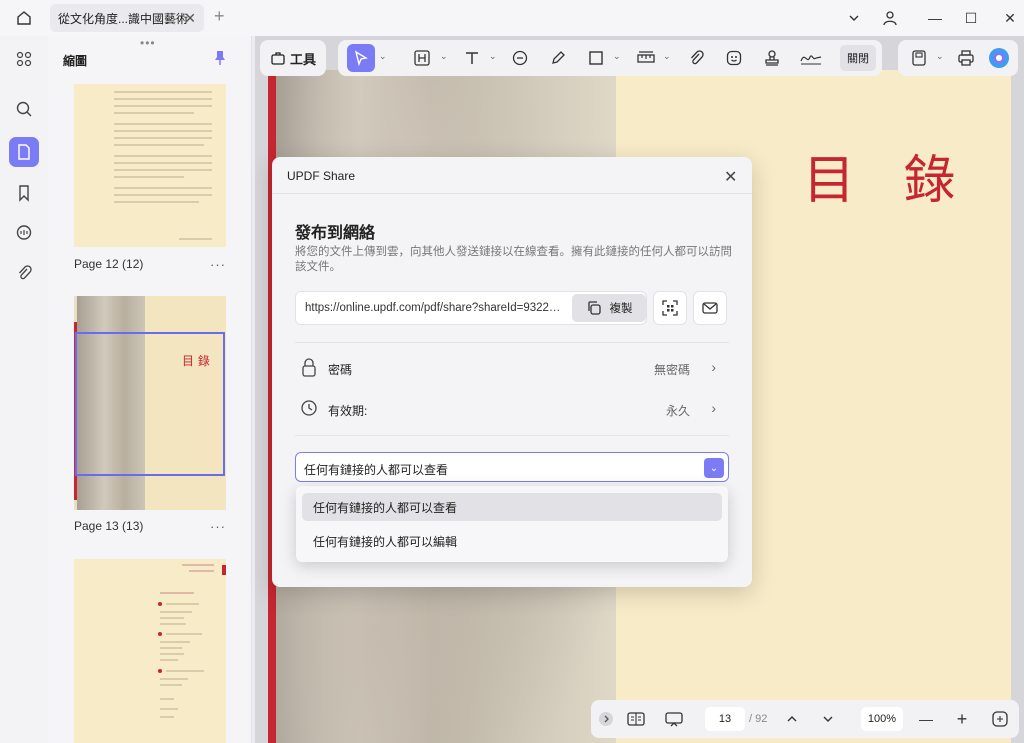 The width and height of the screenshot is (1024, 743). I want to click on thumbnails-title: 縮圖, so click(75, 61).